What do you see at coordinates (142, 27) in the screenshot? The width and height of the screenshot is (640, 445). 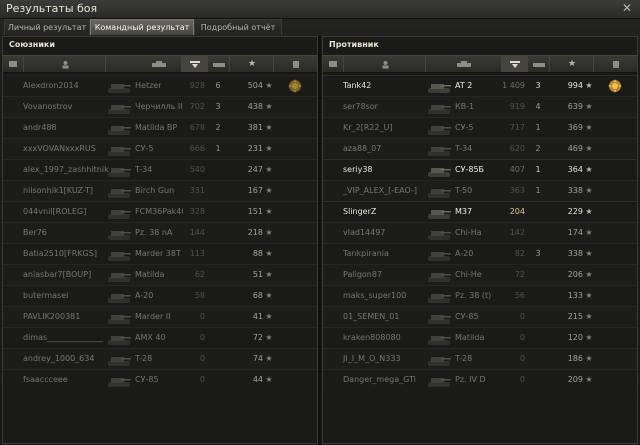 I see `tab-team-result: Командный результат` at bounding box center [142, 27].